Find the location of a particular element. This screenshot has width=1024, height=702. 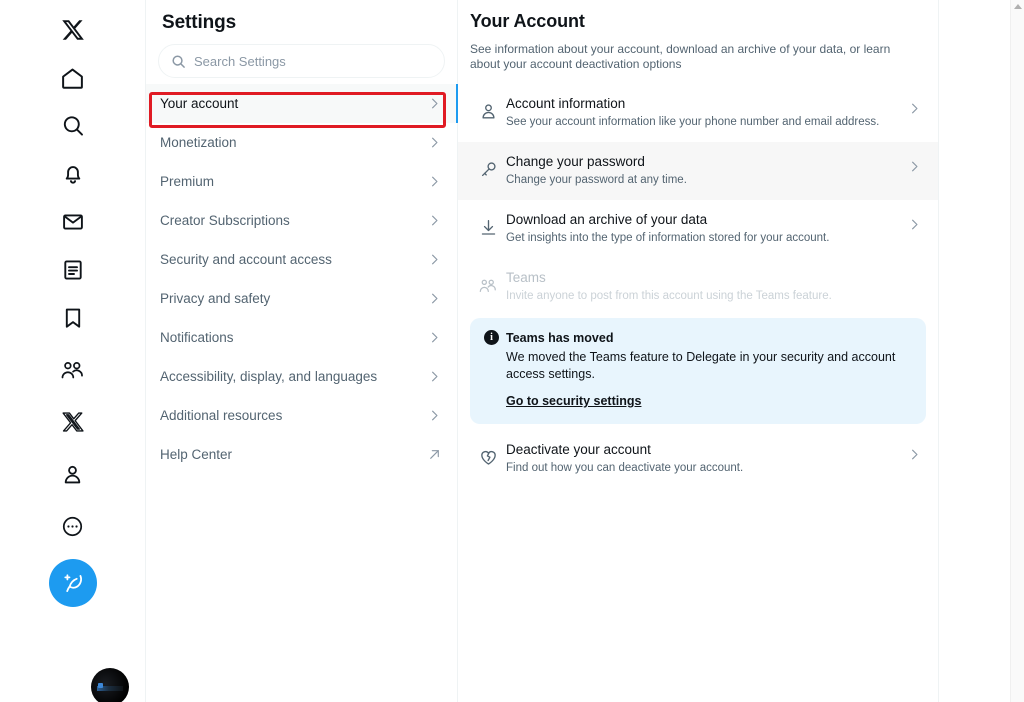

avatar is located at coordinates (110, 685).